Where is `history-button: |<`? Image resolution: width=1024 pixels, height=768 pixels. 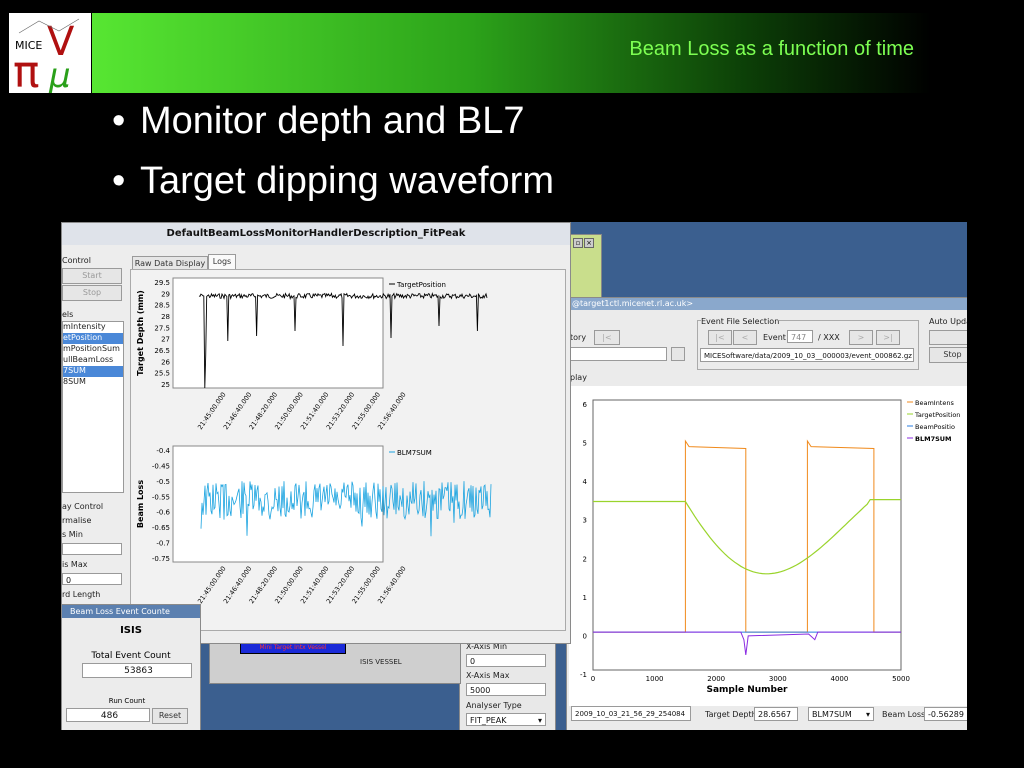
history-button: |< is located at coordinates (607, 337).